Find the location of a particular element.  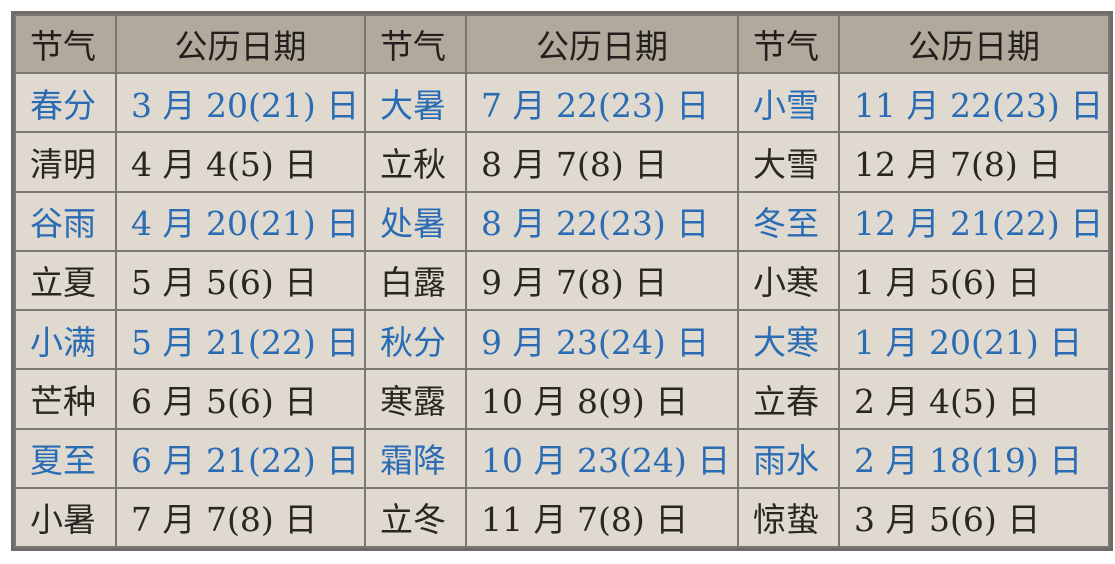

term-cell: 白露 is located at coordinates (415, 280).